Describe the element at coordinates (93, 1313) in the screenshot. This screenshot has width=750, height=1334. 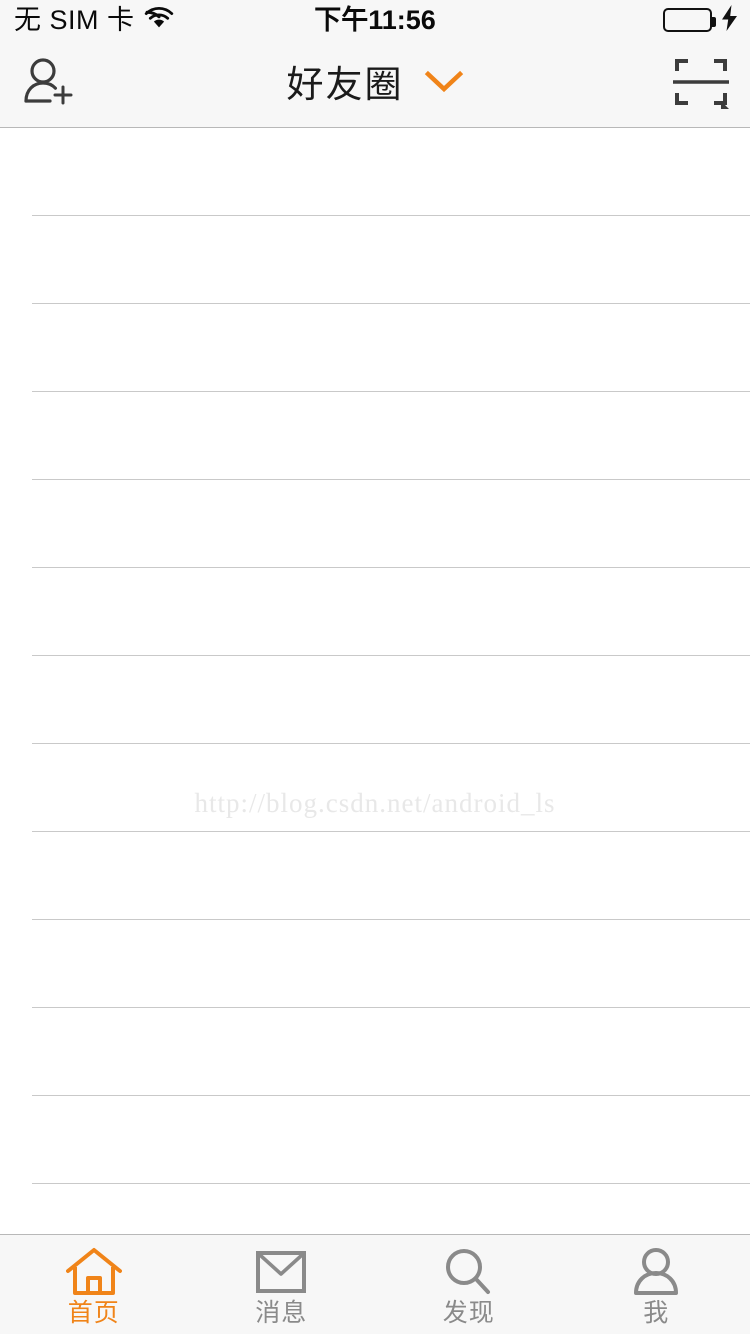
I see `tab-home-label: 首页` at that location.